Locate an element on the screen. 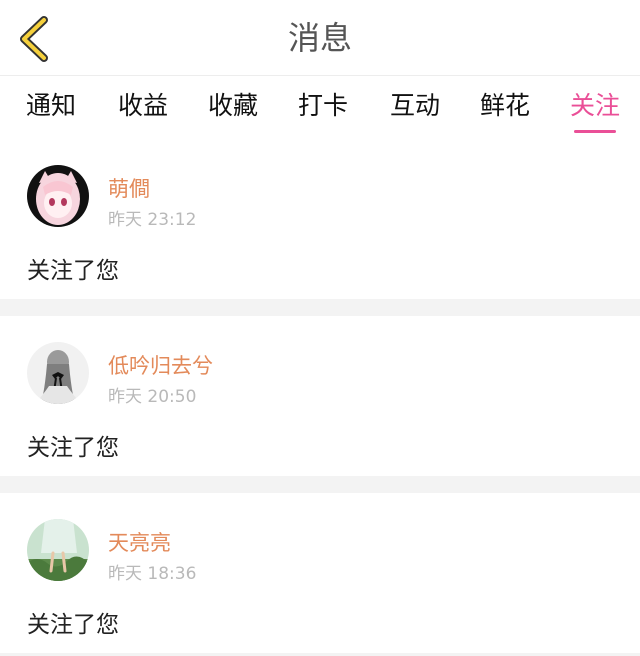  timestamp: 昨天 20:50 is located at coordinates (152, 397).